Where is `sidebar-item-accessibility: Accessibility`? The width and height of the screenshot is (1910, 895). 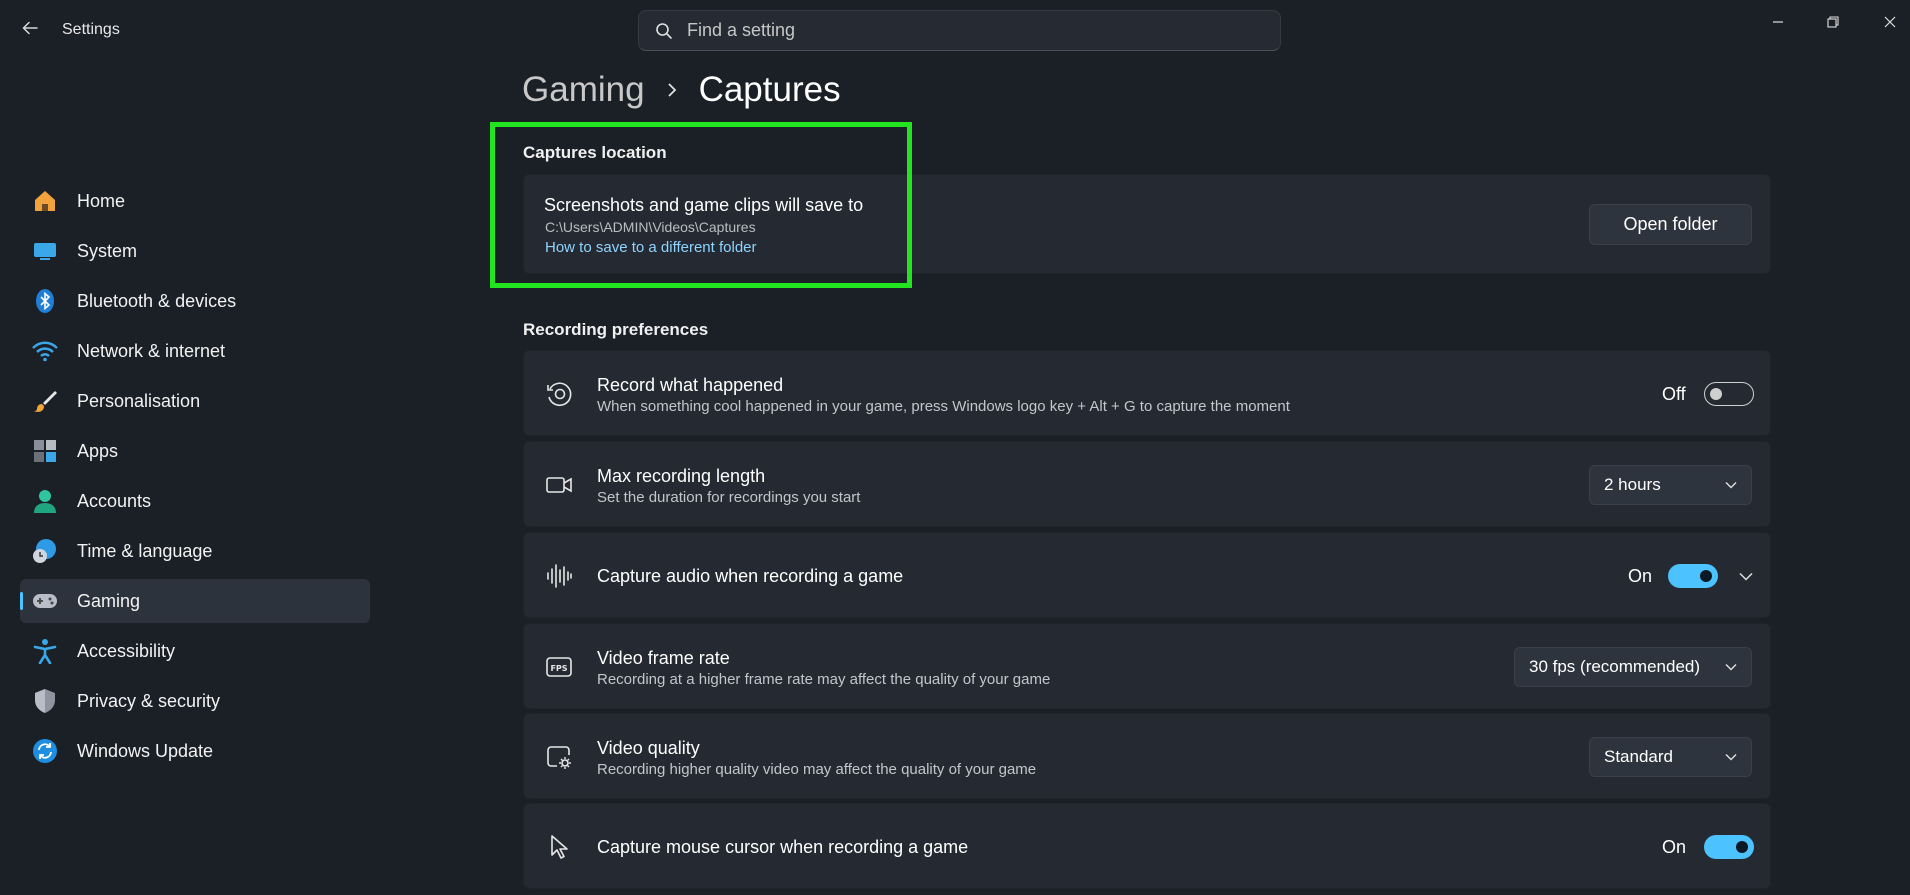 sidebar-item-accessibility: Accessibility is located at coordinates (195, 651).